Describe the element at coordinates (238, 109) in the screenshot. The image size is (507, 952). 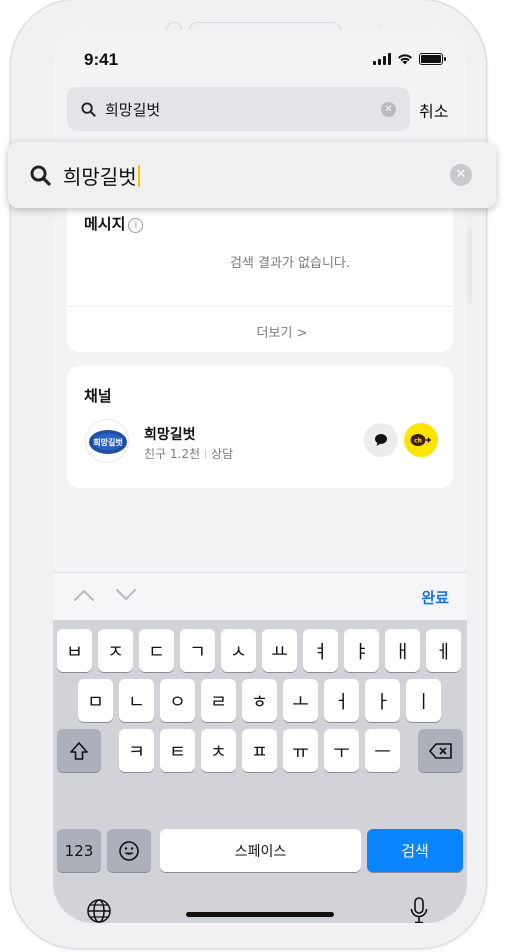
I see `search-input: 희망길벗 ✕` at that location.